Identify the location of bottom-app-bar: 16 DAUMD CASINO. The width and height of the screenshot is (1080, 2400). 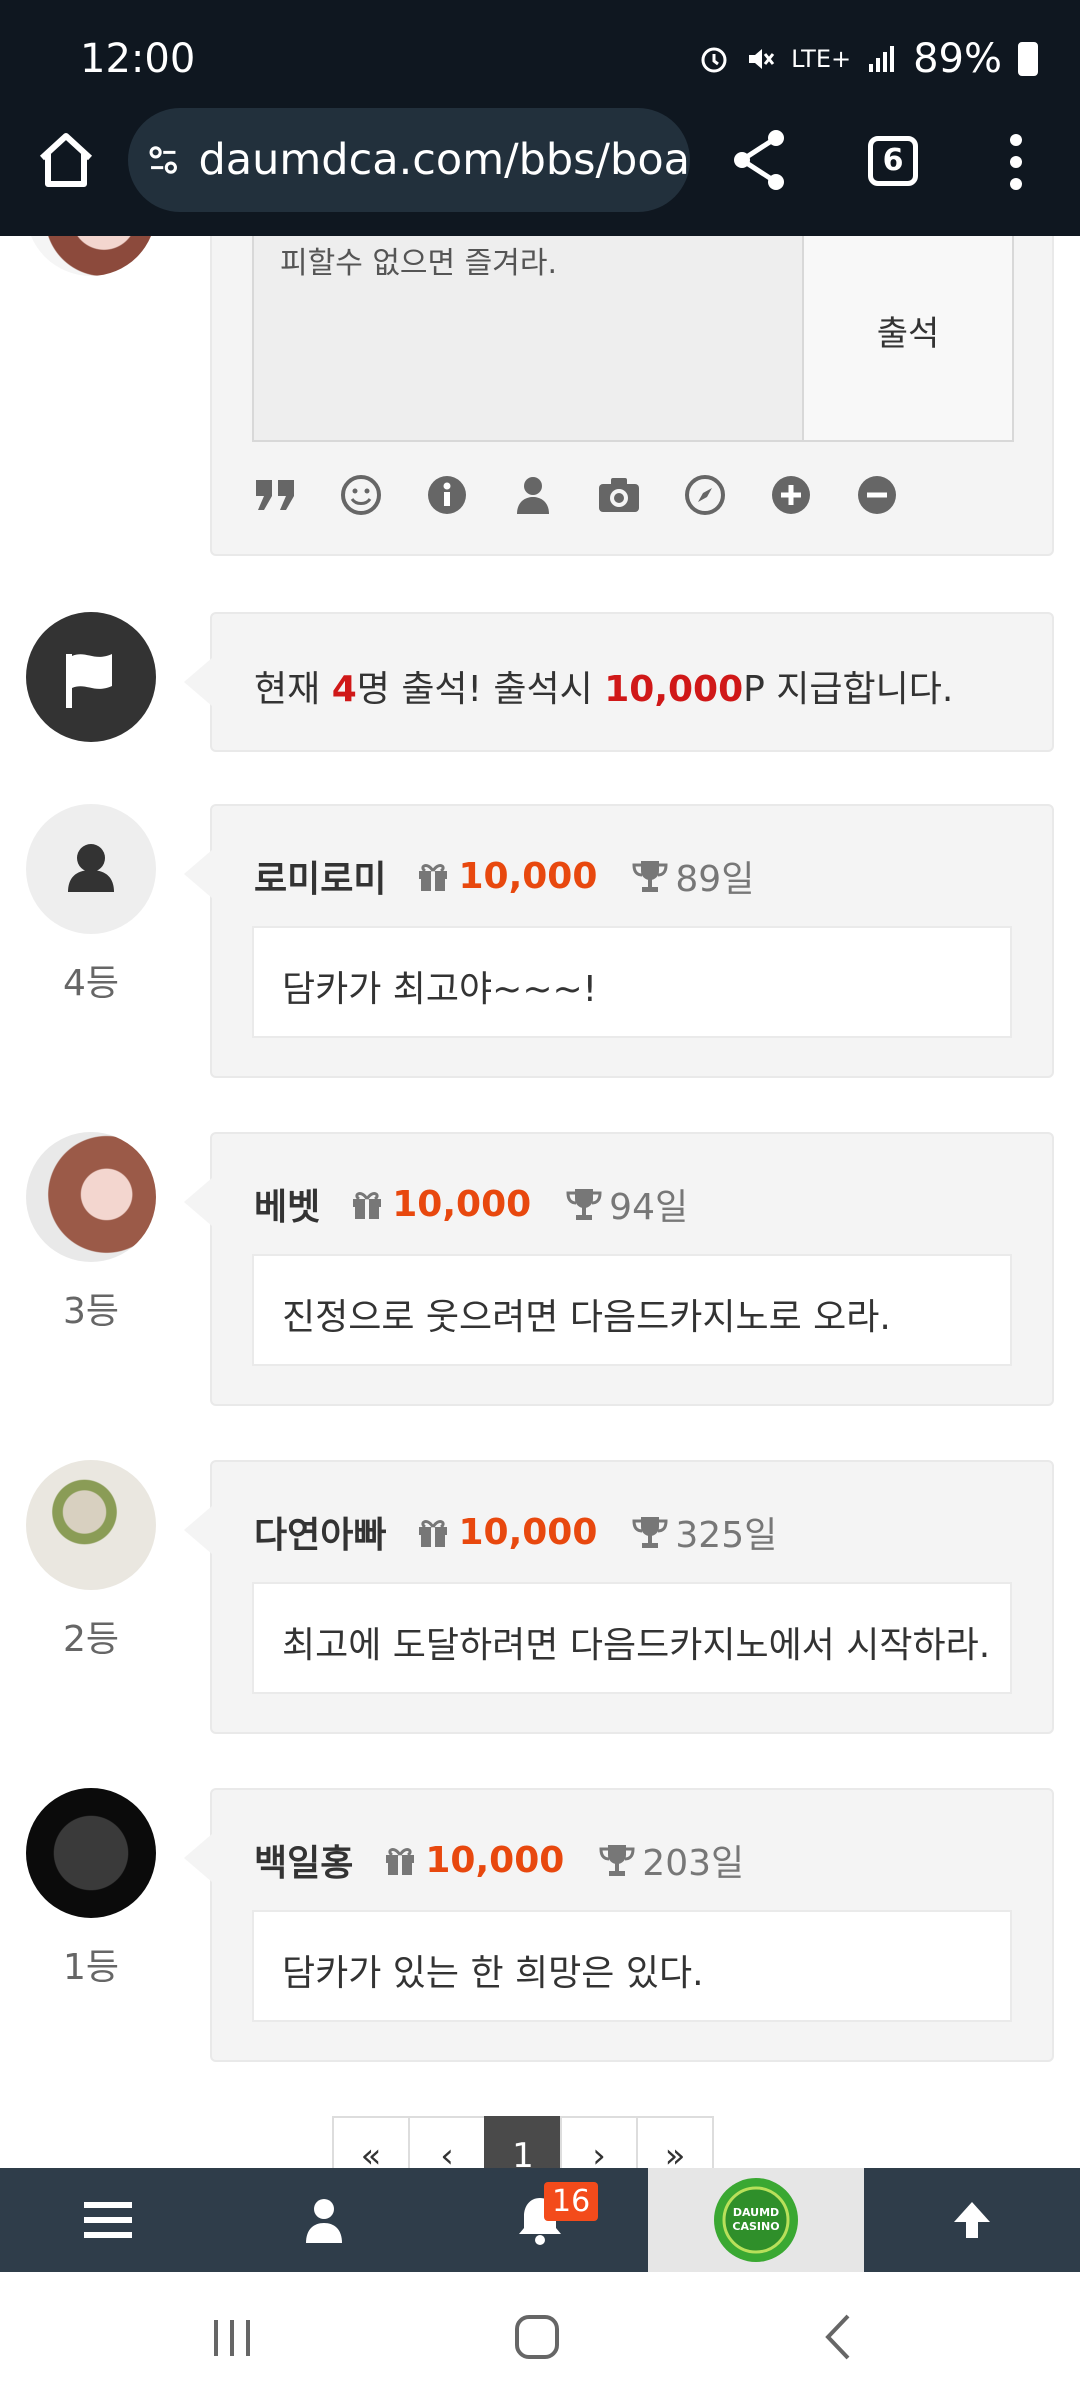
(540, 2220).